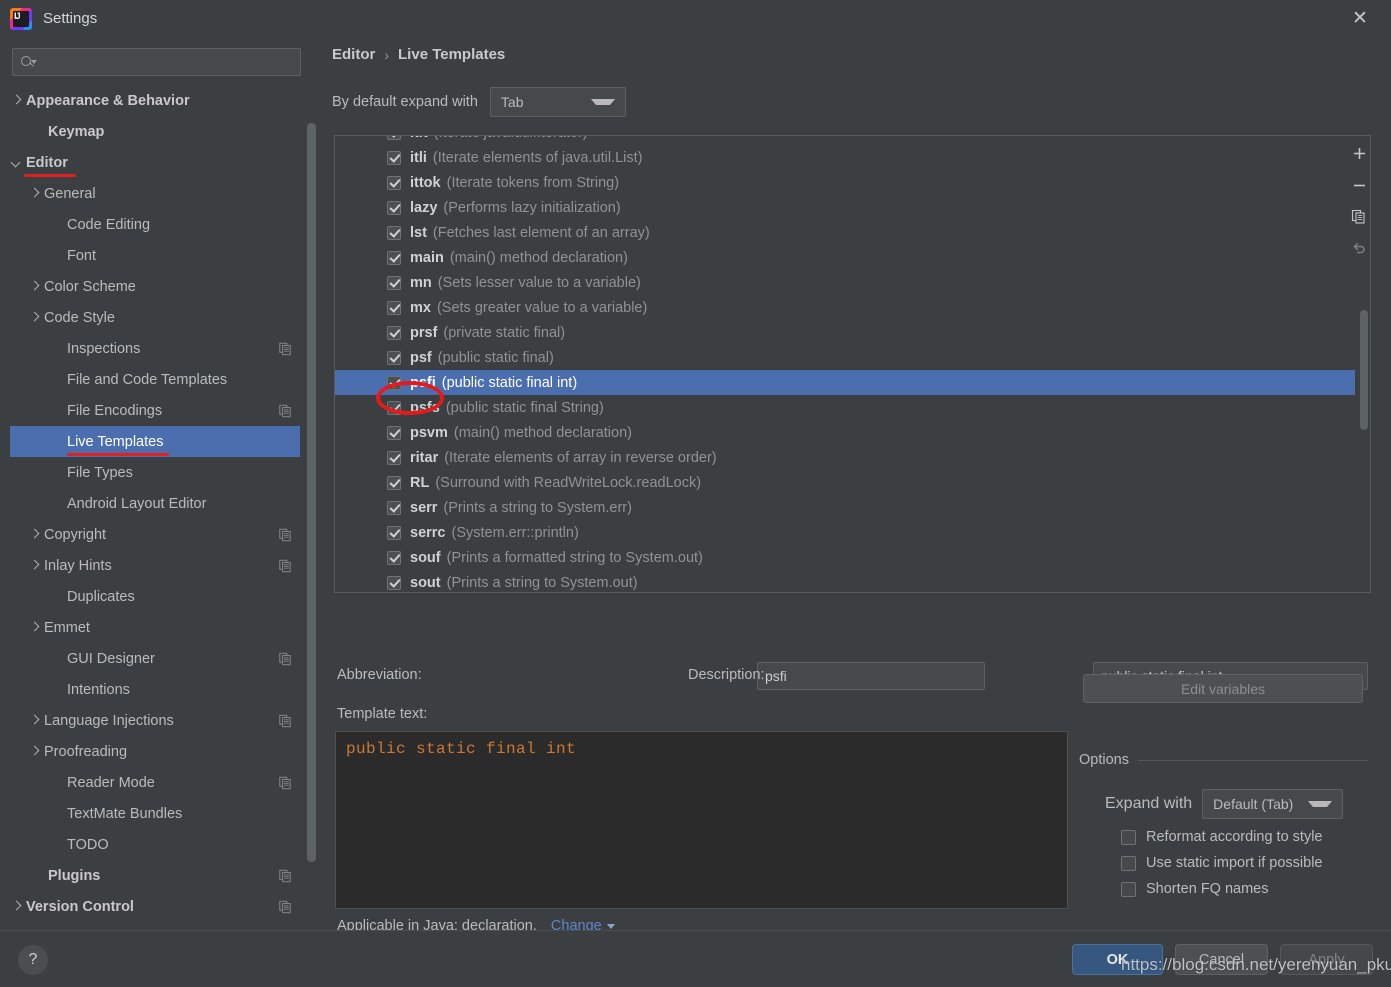 This screenshot has height=987, width=1391. I want to click on template-row: psfs (public static final String), so click(845, 407).